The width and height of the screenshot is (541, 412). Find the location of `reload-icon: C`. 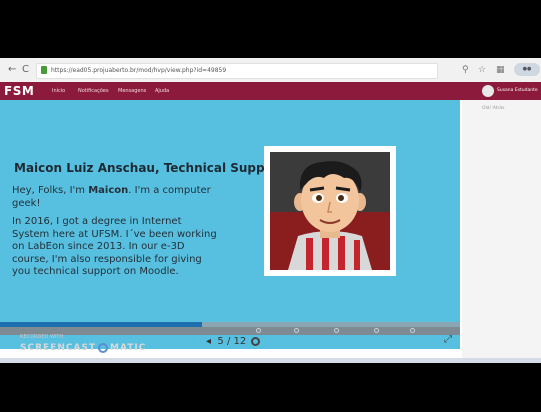

reload-icon: C is located at coordinates (25, 70).